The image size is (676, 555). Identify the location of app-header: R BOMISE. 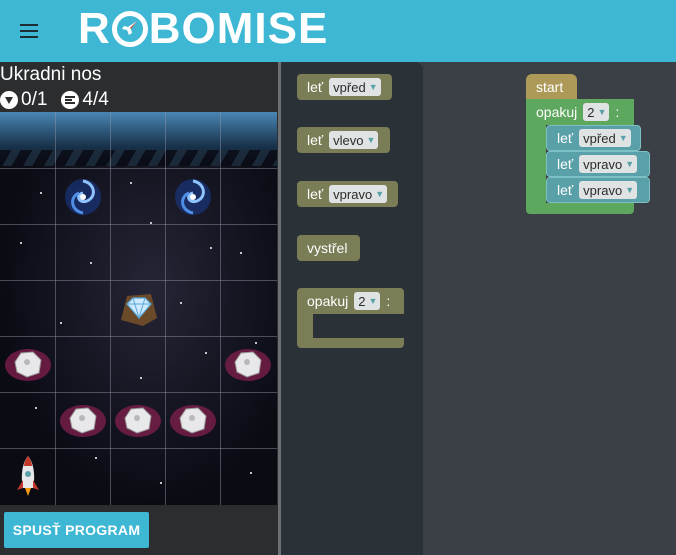
(338, 31).